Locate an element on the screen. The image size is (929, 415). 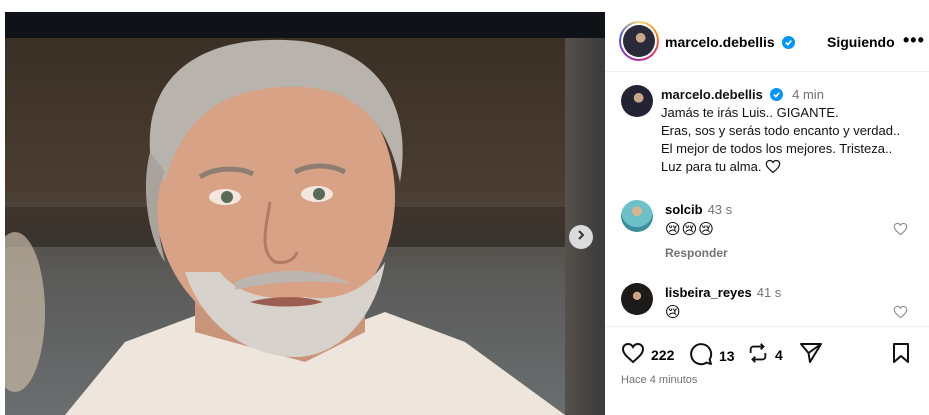
send-paper-plane-icon is located at coordinates (814, 354).